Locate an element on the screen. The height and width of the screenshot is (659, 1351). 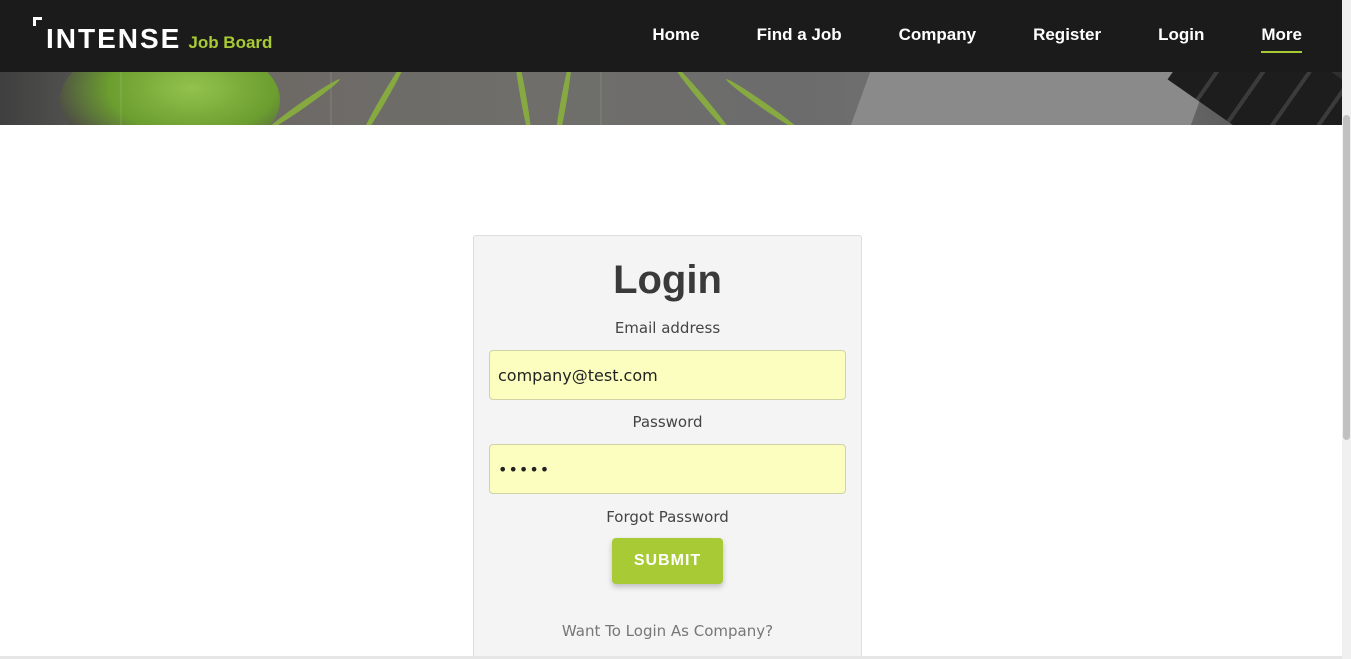
nav-company: Company is located at coordinates (937, 36).